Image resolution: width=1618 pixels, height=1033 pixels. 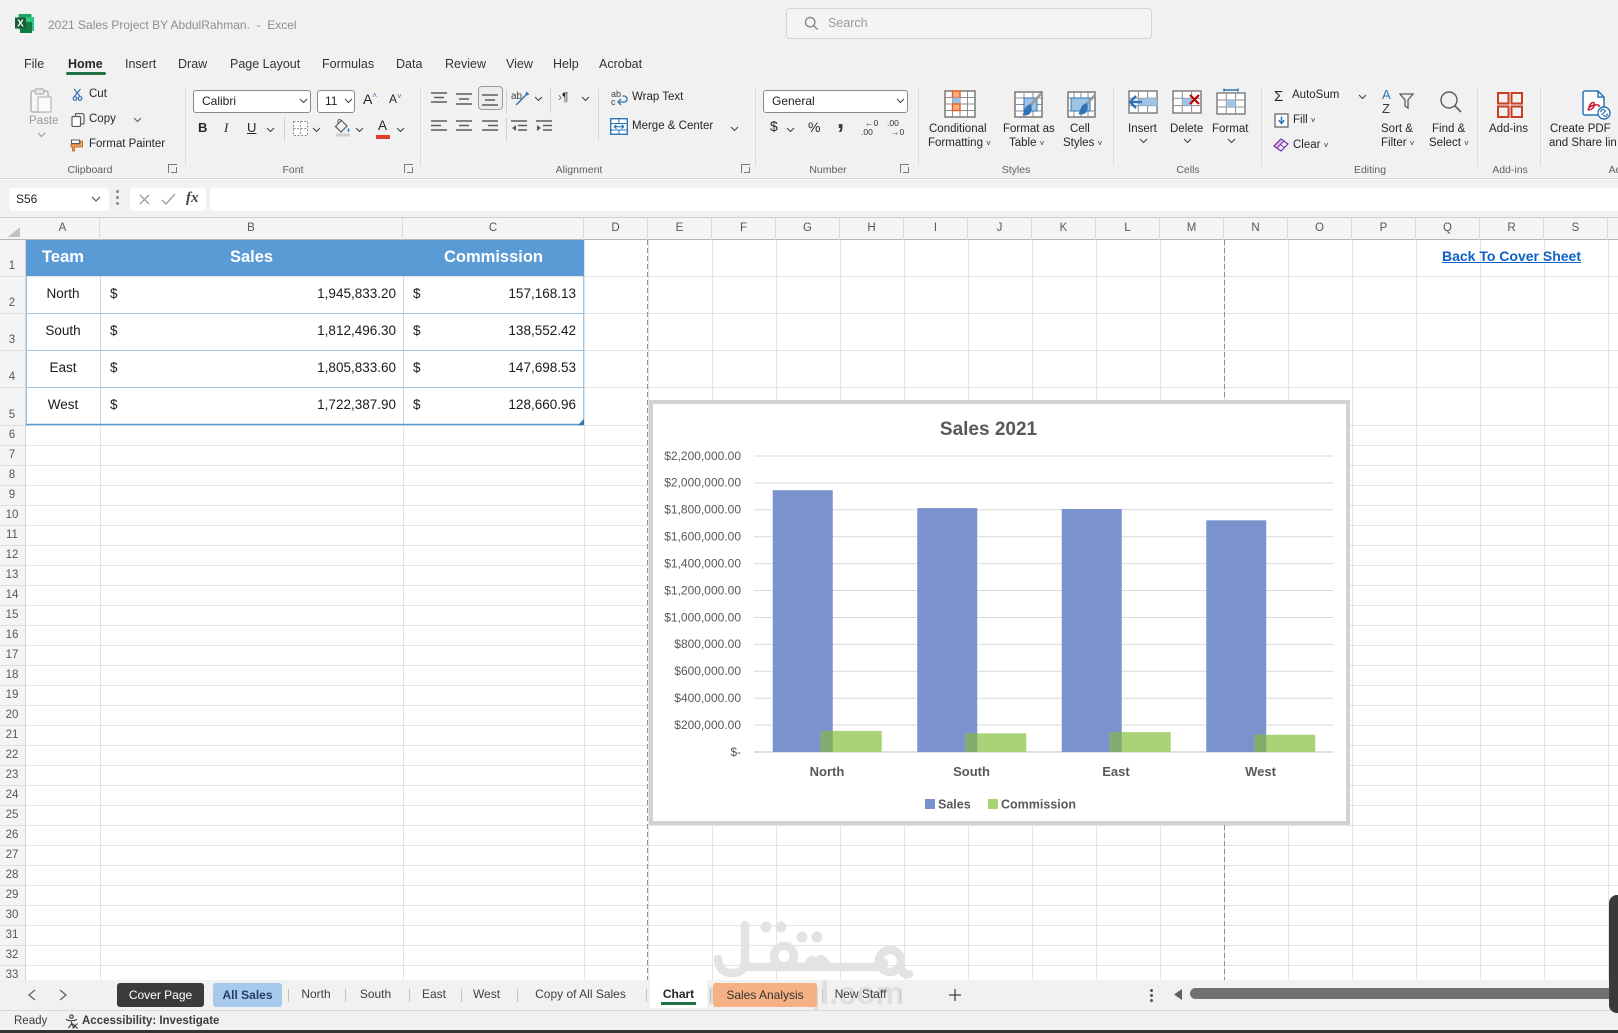 I want to click on svg-text: c, so click(x=613, y=101).